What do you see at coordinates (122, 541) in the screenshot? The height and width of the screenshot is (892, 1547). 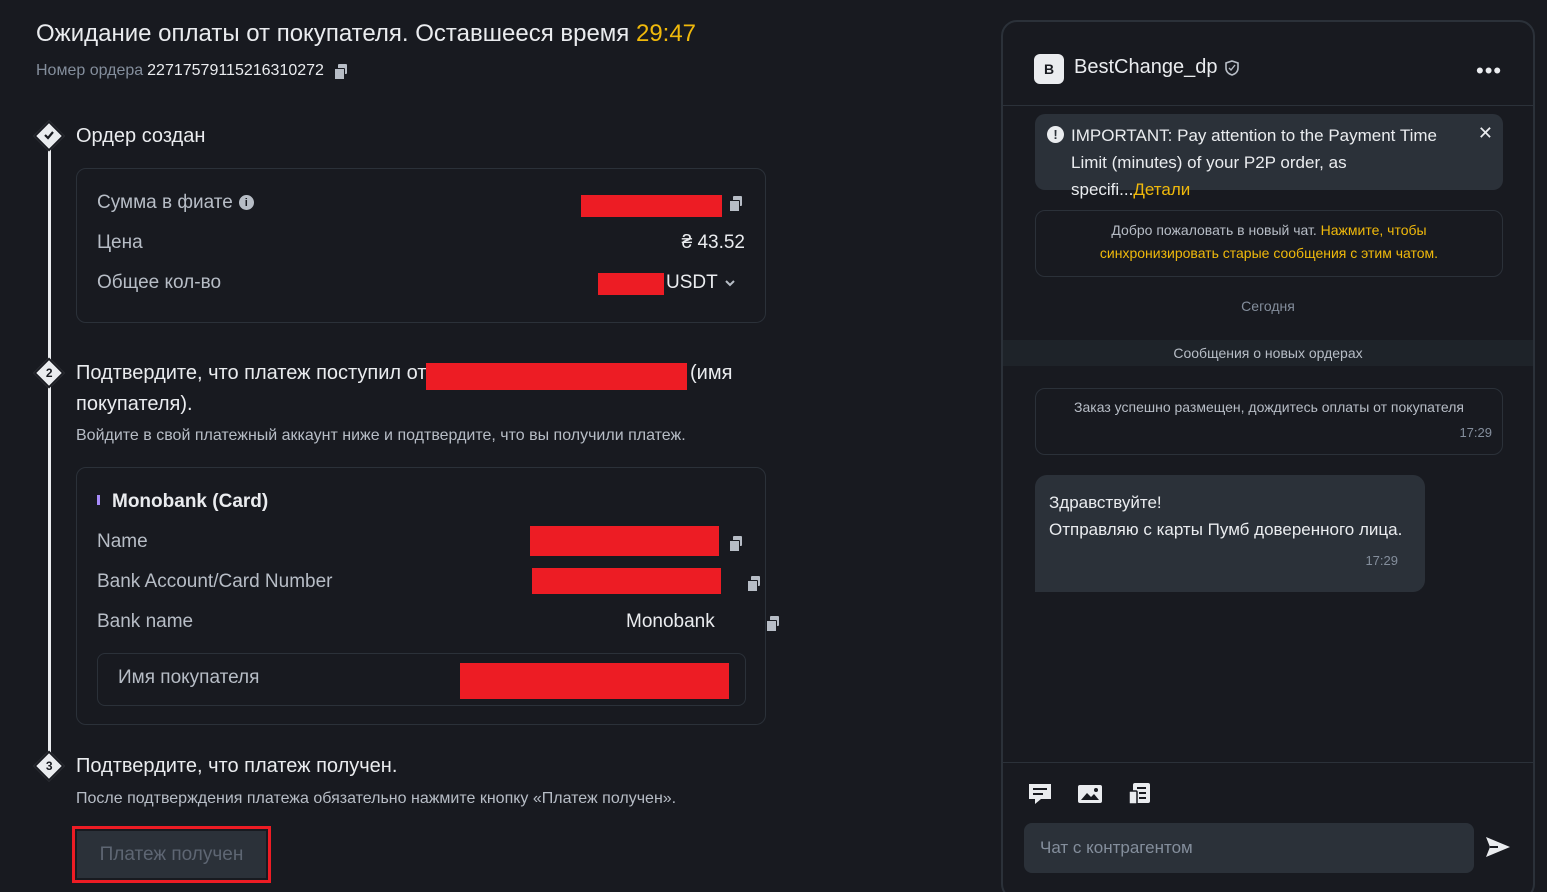 I see `name-label: Name` at bounding box center [122, 541].